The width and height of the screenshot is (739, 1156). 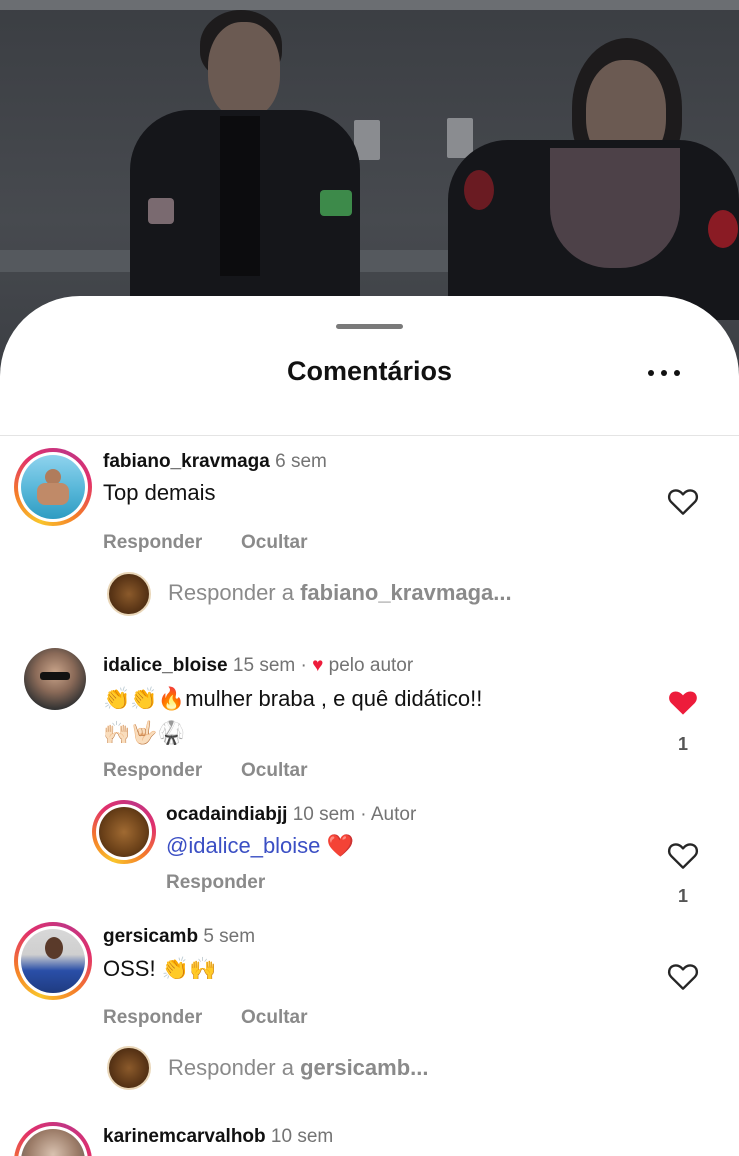 What do you see at coordinates (250, 155) in the screenshot?
I see `person-left` at bounding box center [250, 155].